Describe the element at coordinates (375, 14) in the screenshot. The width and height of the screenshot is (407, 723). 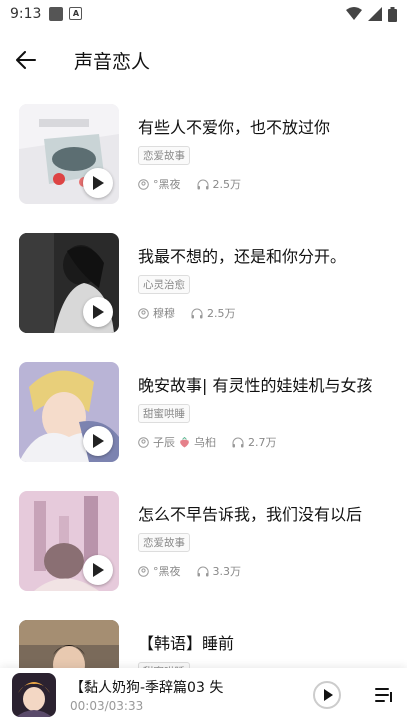
I see `signal-icon` at that location.